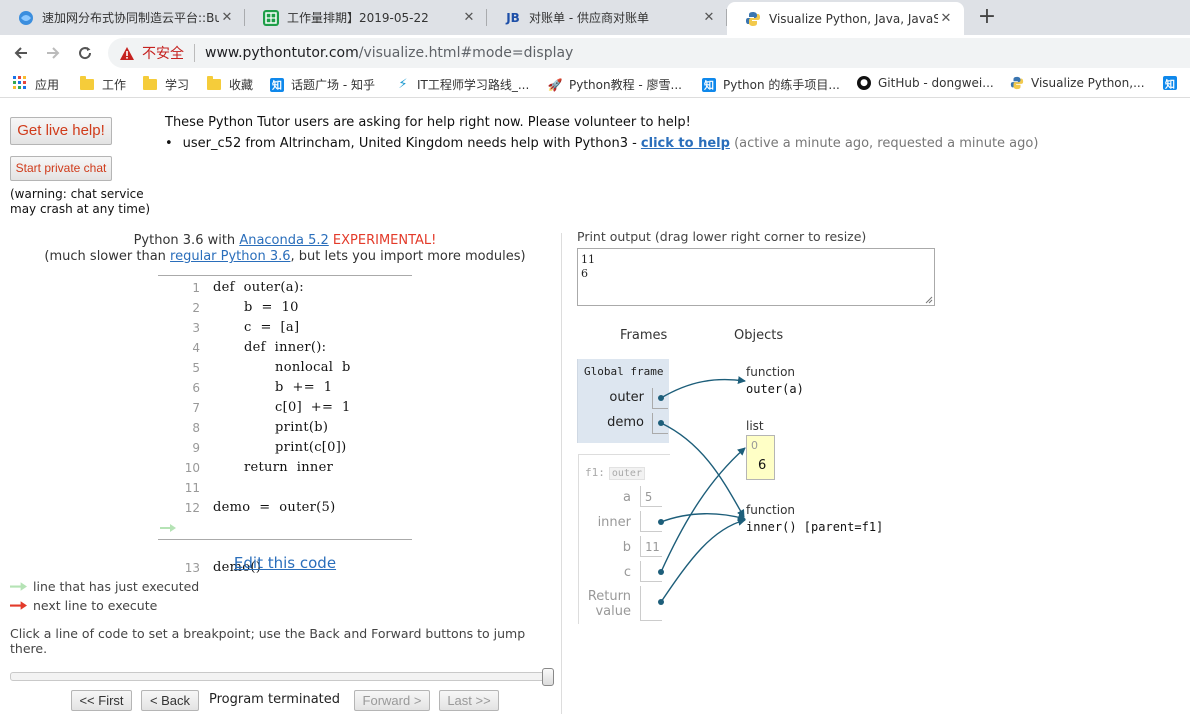 The width and height of the screenshot is (1190, 714). Describe the element at coordinates (282, 407) in the screenshot. I see `line-text: c[0] += 1` at that location.